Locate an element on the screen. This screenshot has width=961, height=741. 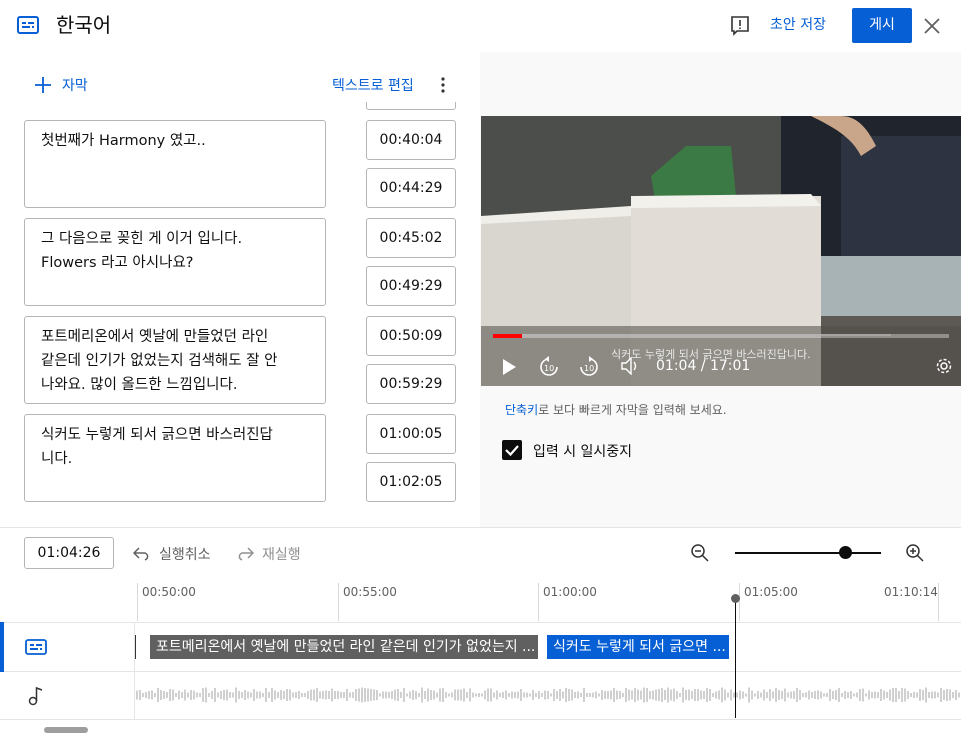
zoom-in-icon is located at coordinates (915, 553).